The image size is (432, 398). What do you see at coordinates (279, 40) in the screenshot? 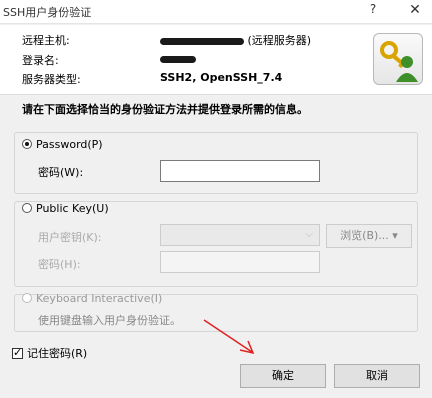
I see `remote-host-suffix: (远程服务器)` at bounding box center [279, 40].